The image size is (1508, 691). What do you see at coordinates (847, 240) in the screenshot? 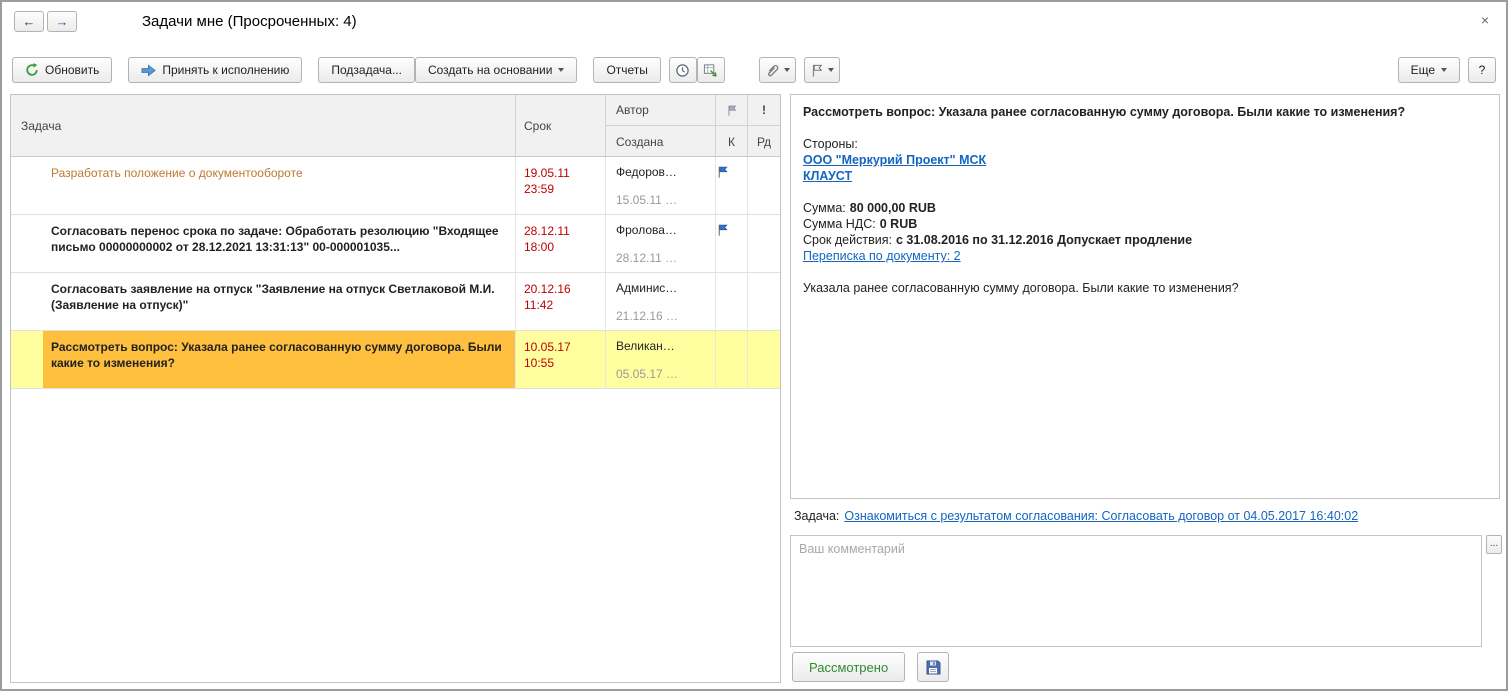
I see `validity-label: Срок действия:` at bounding box center [847, 240].